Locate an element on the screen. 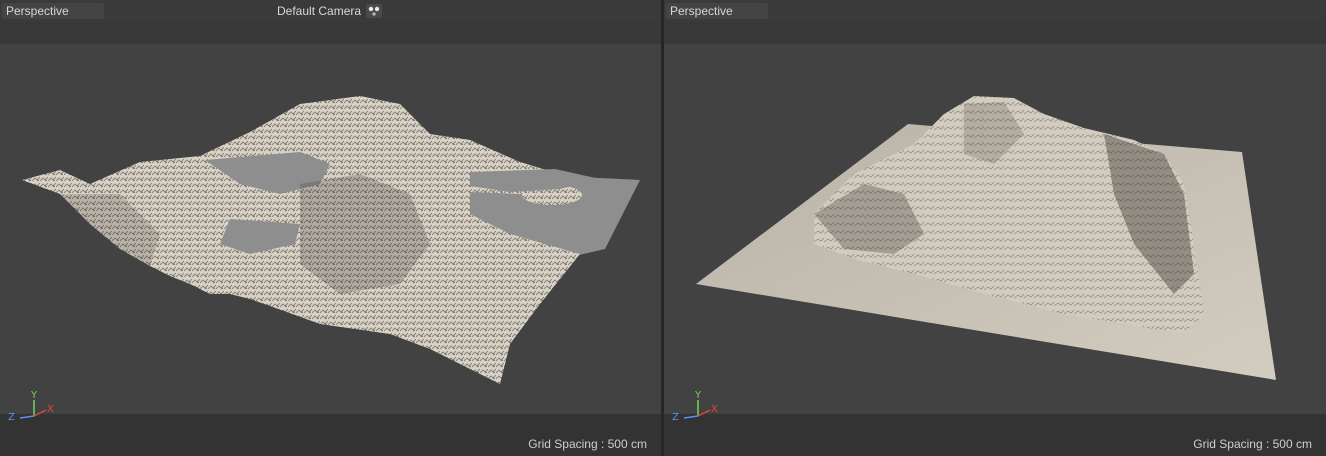 The image size is (1326, 456). viewport-header: Perspective Default Camera is located at coordinates (330, 11).